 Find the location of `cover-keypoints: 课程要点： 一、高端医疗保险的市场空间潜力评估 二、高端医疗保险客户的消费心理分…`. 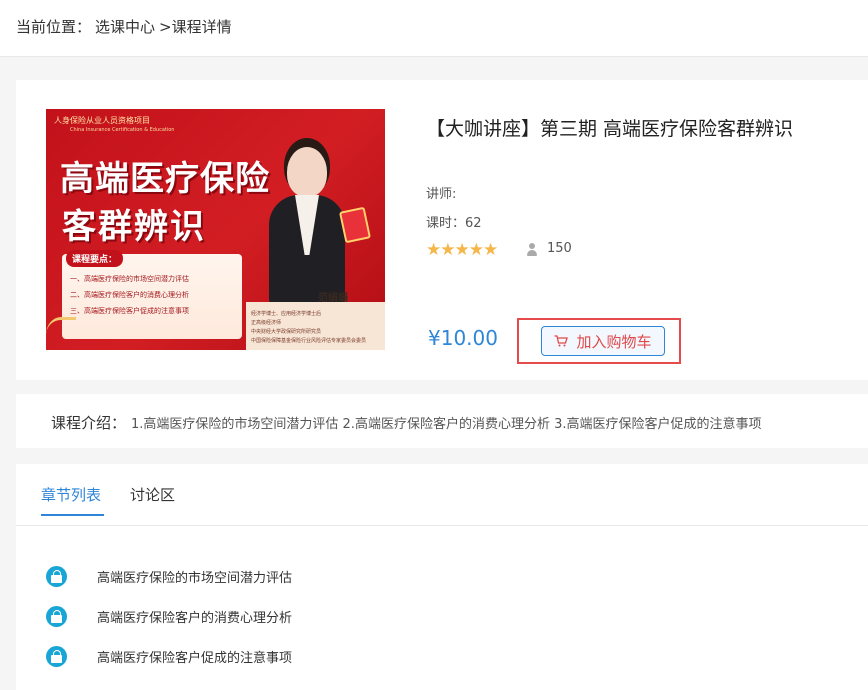

cover-keypoints: 课程要点： 一、高端医疗保险的市场空间潜力评估 二、高端医疗保险客户的消费心理分… is located at coordinates (152, 294).